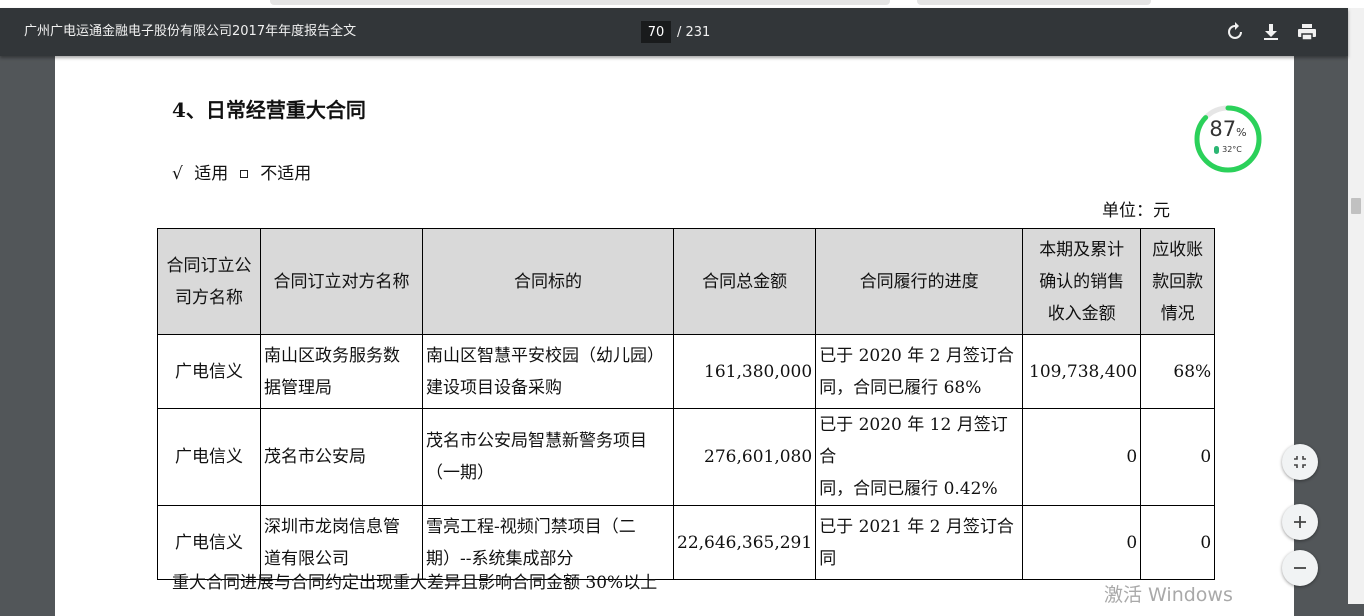 The height and width of the screenshot is (616, 1364). I want to click on not-applicable-label: 不适用, so click(286, 174).